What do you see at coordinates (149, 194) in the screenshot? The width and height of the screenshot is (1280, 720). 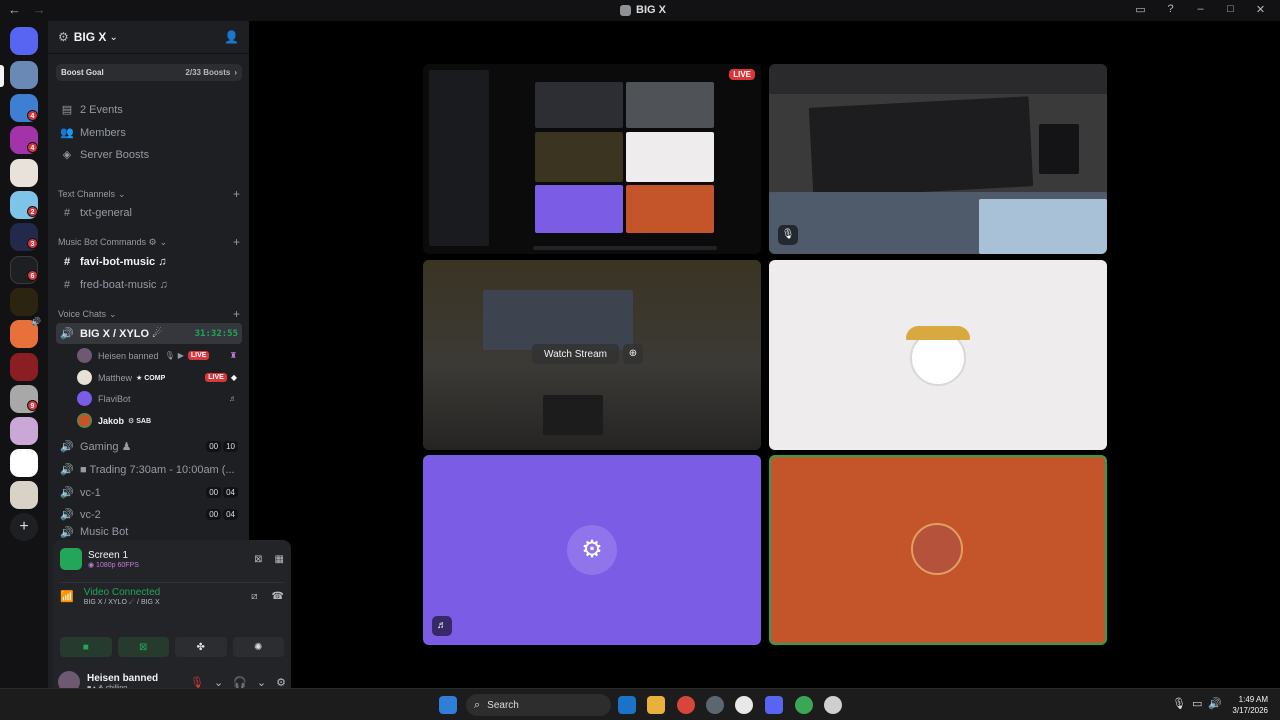 I see `category-text-channels: Text Channels ⌄ +` at bounding box center [149, 194].